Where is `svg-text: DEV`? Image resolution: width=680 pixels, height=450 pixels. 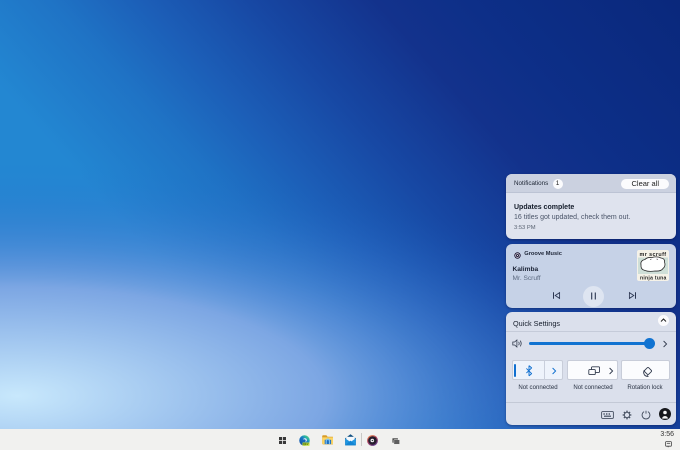 svg-text: DEV is located at coordinates (306, 444).